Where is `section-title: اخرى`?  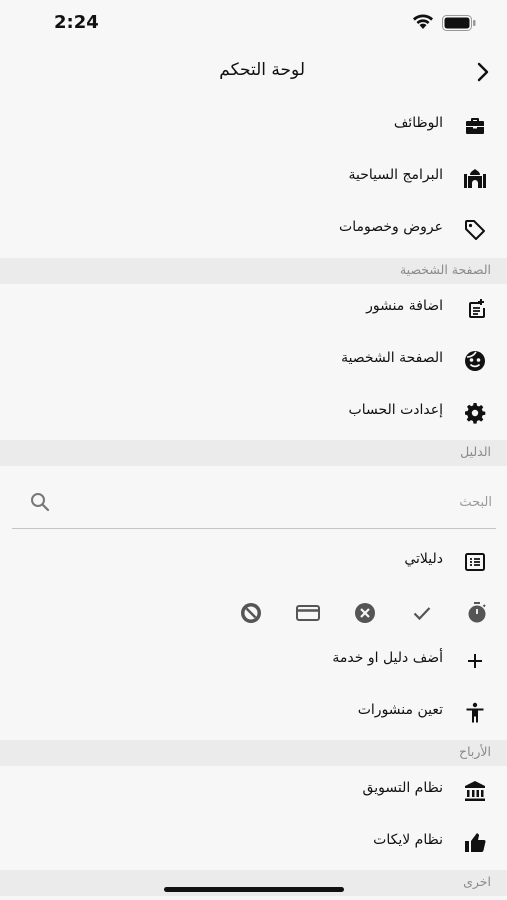 section-title: اخرى is located at coordinates (477, 881).